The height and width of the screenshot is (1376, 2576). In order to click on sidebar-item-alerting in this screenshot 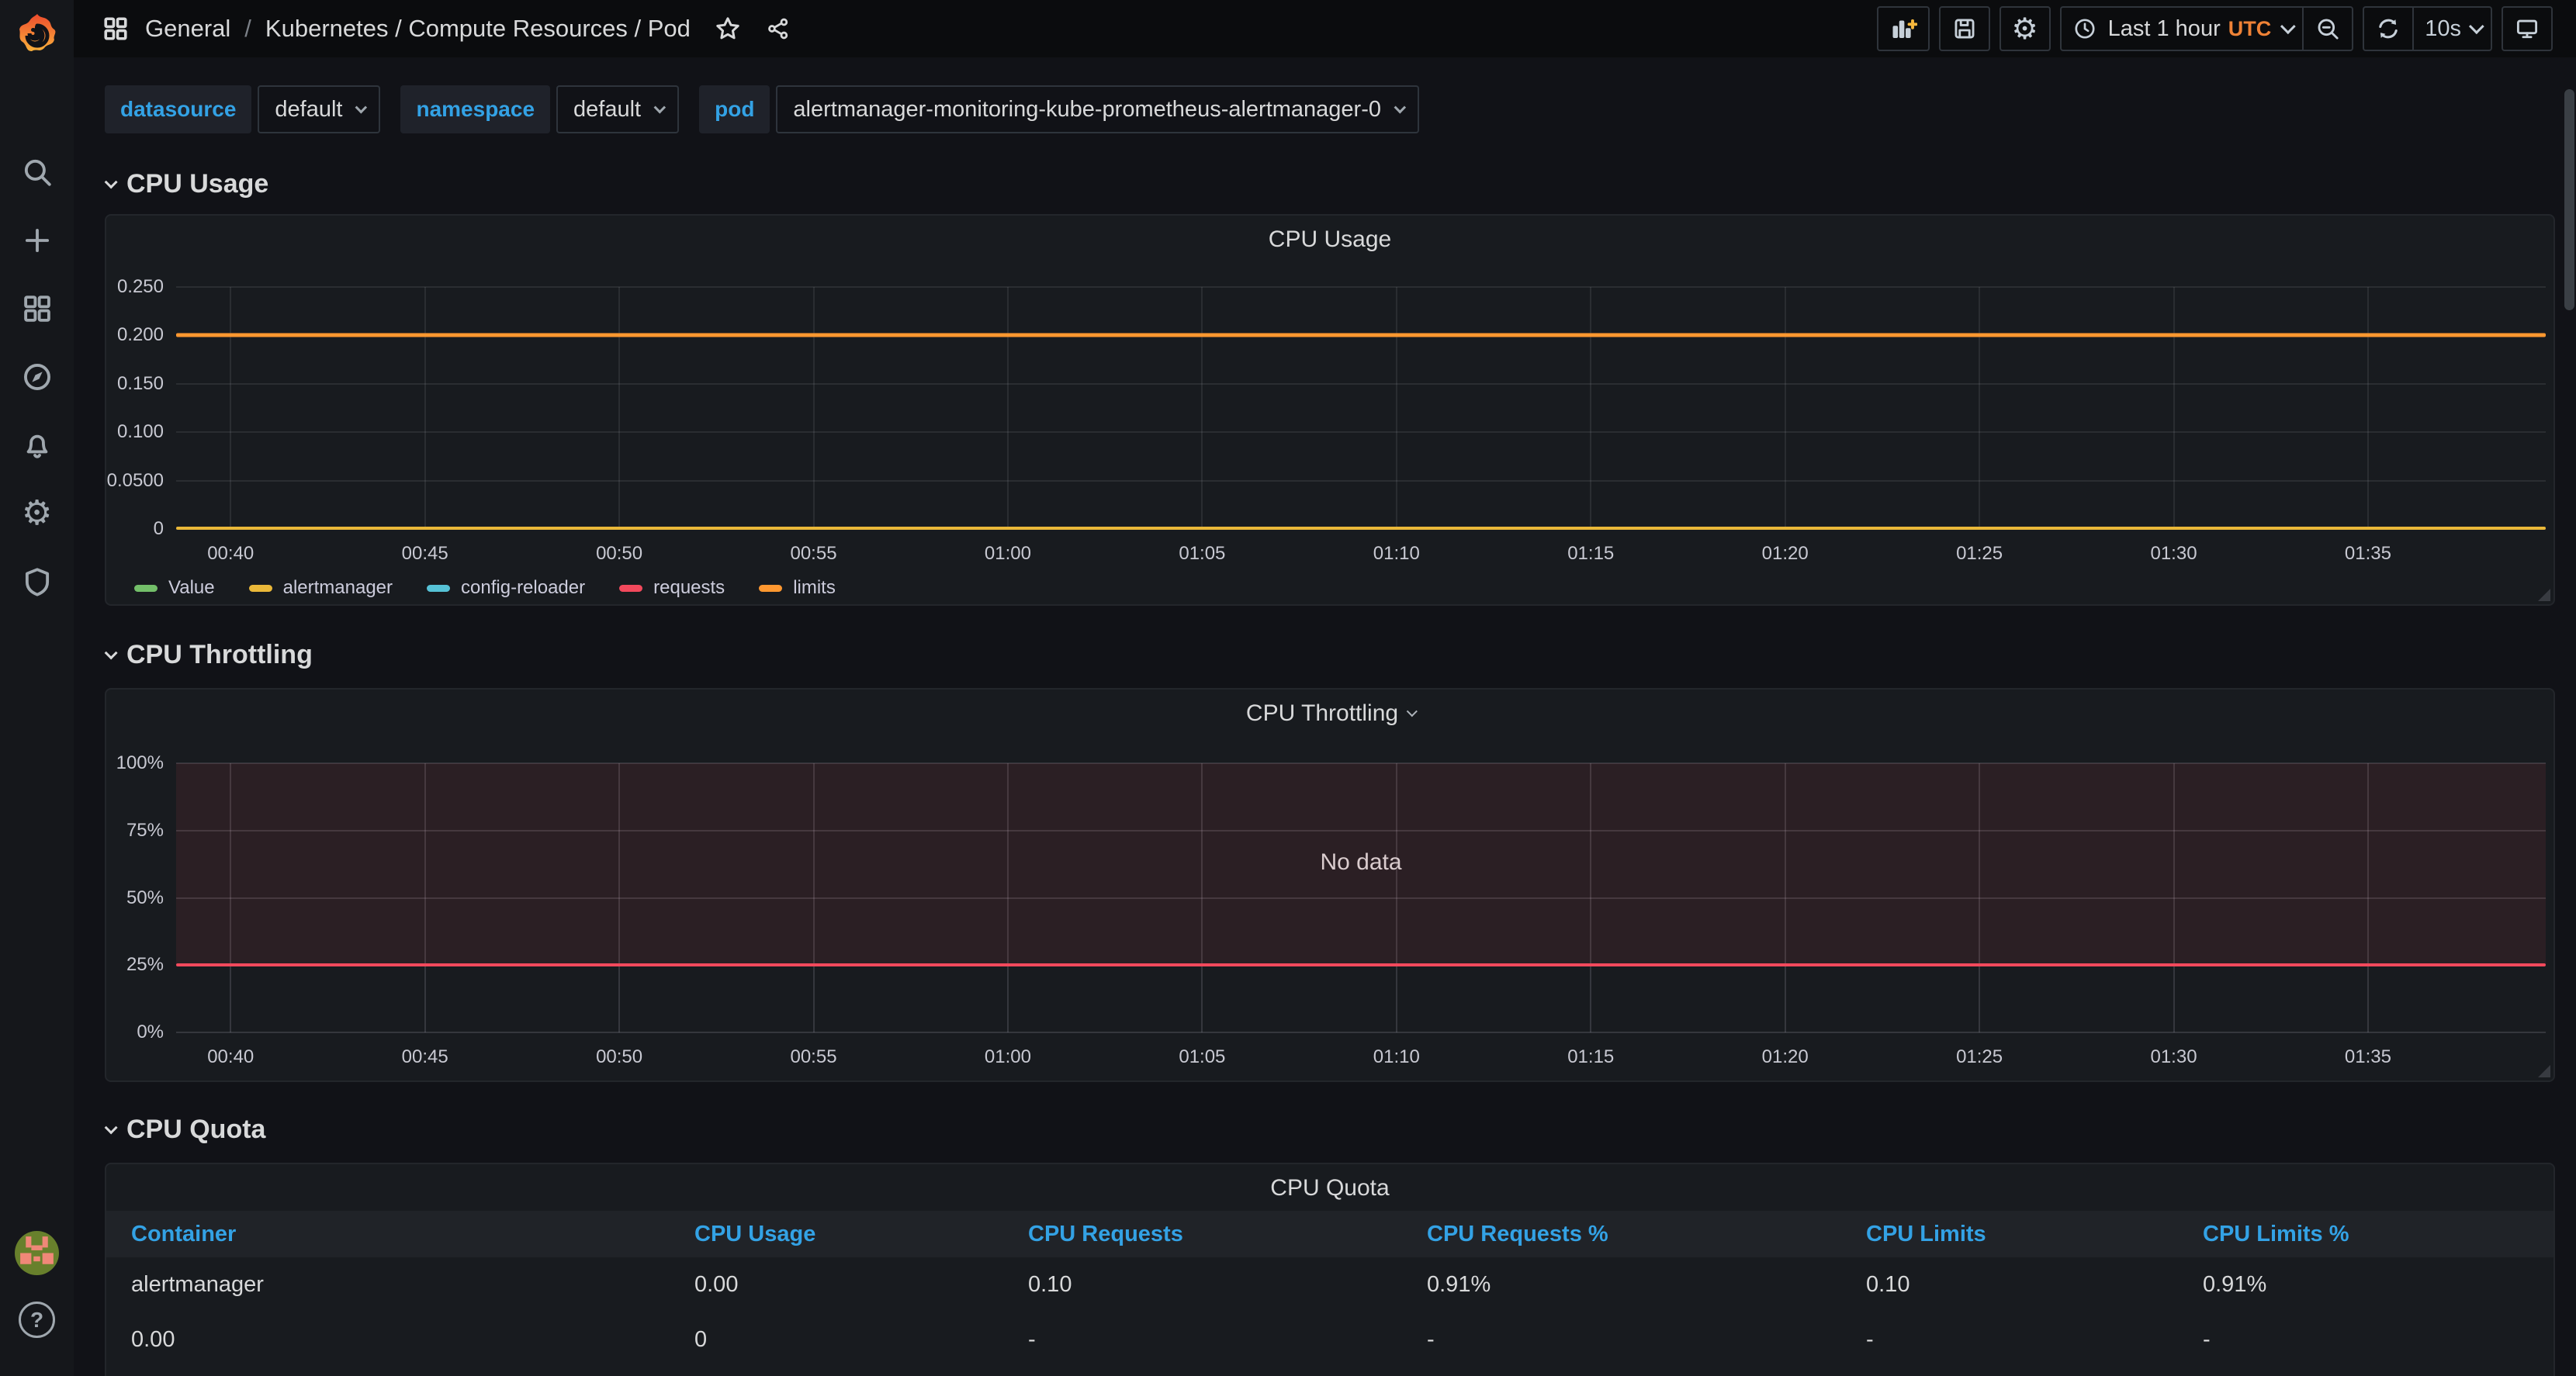, I will do `click(37, 445)`.